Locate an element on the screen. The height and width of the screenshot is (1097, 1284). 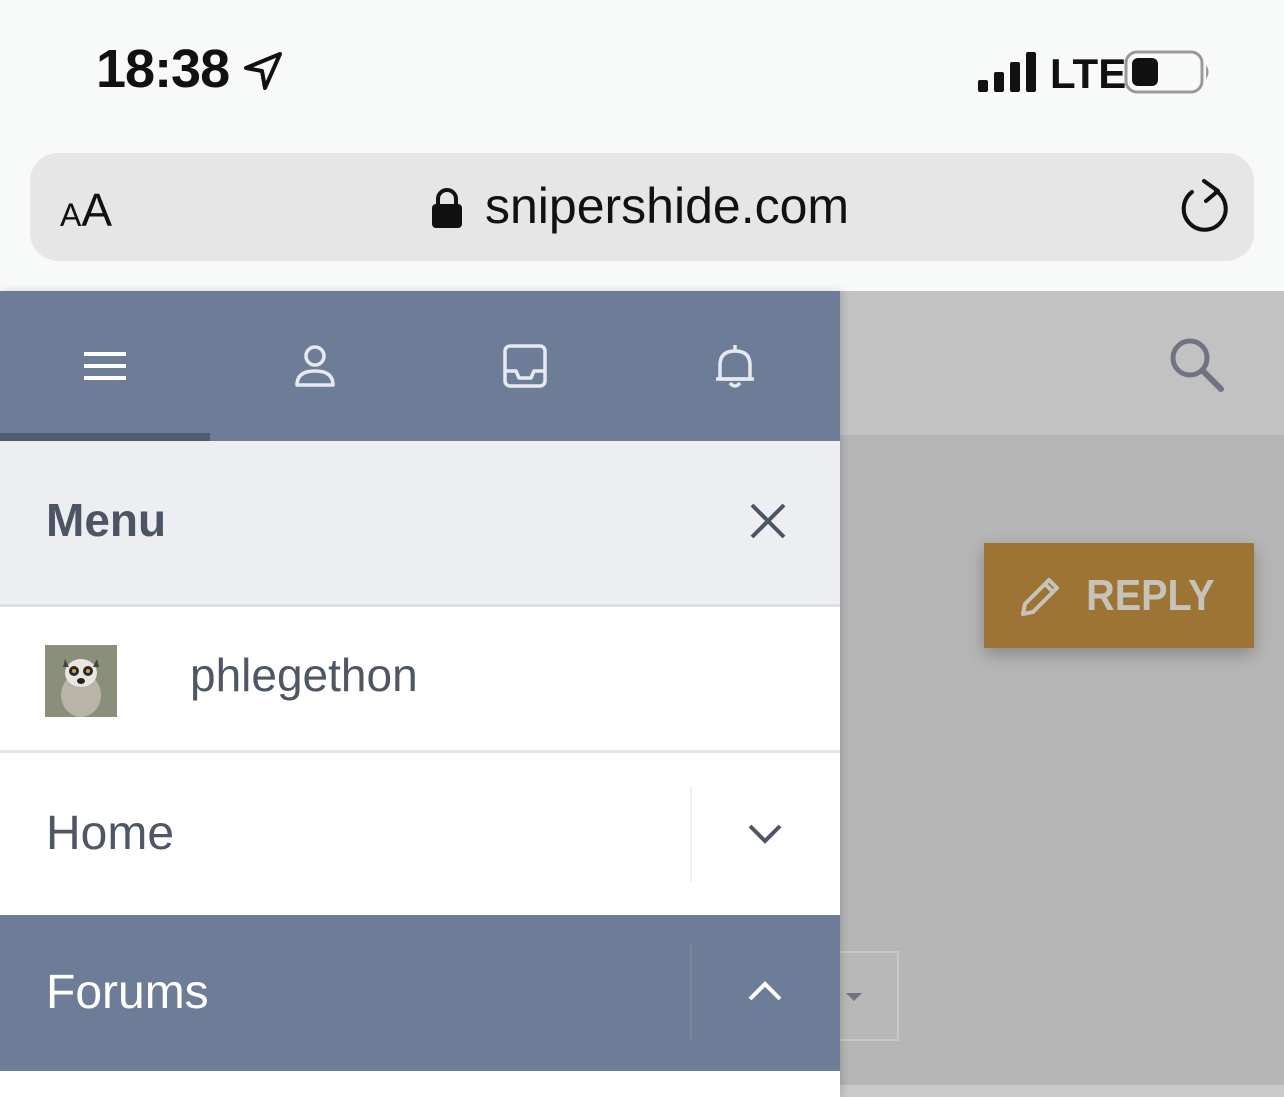
status-bar: 18:38 LTE is located at coordinates (642, 70).